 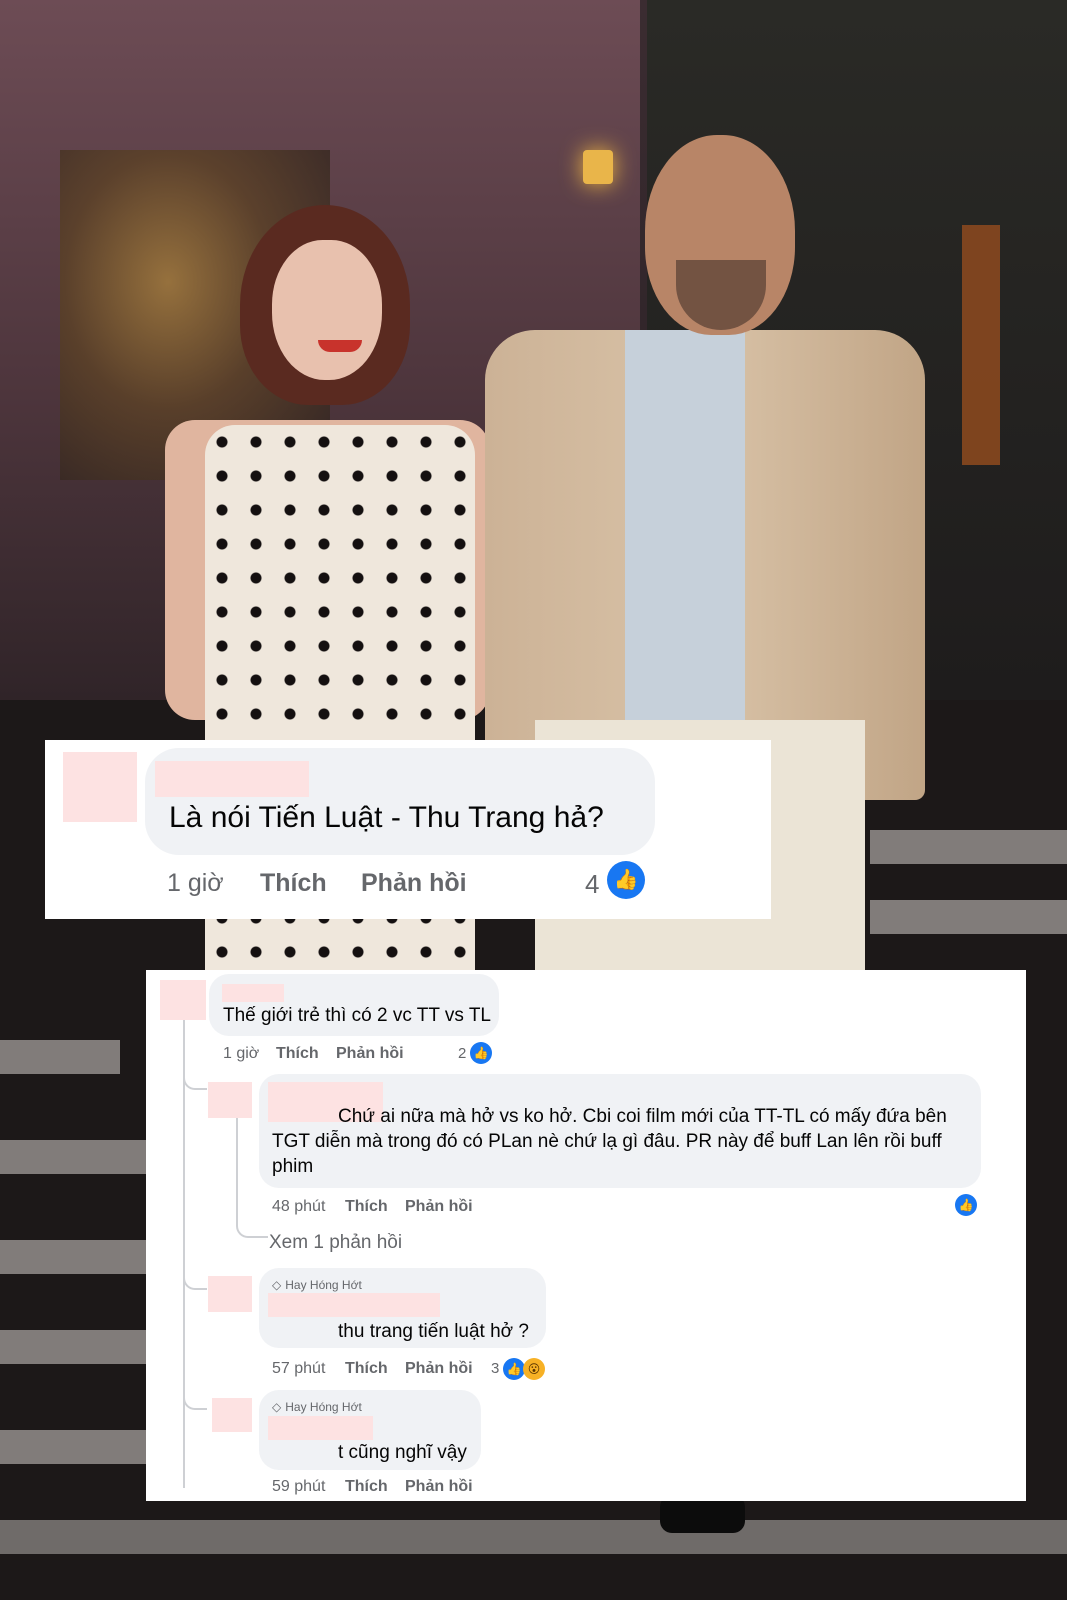 I want to click on reaction-count: 4, so click(x=592, y=884).